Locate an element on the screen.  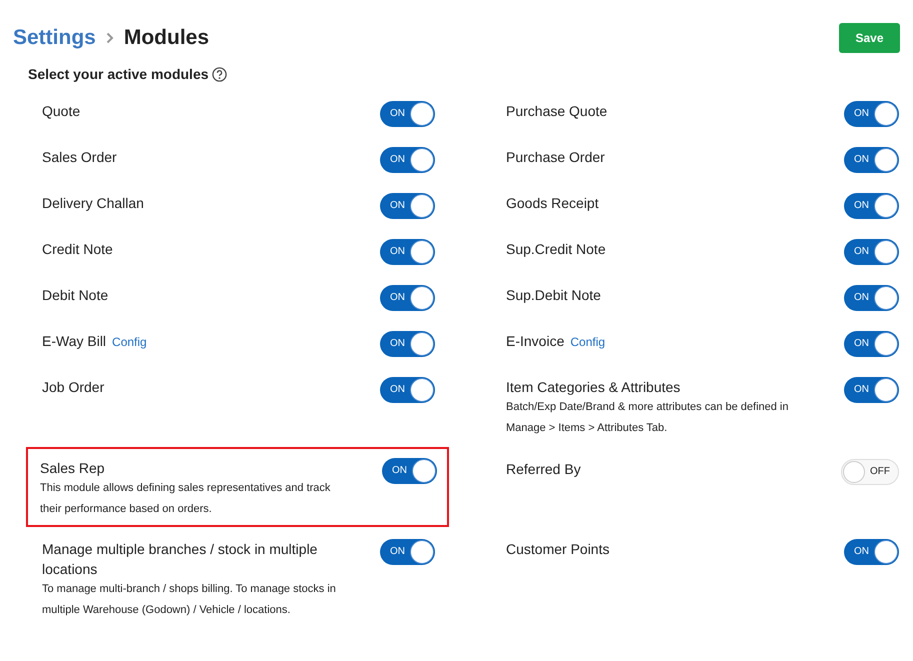
save-button: Save is located at coordinates (869, 37).